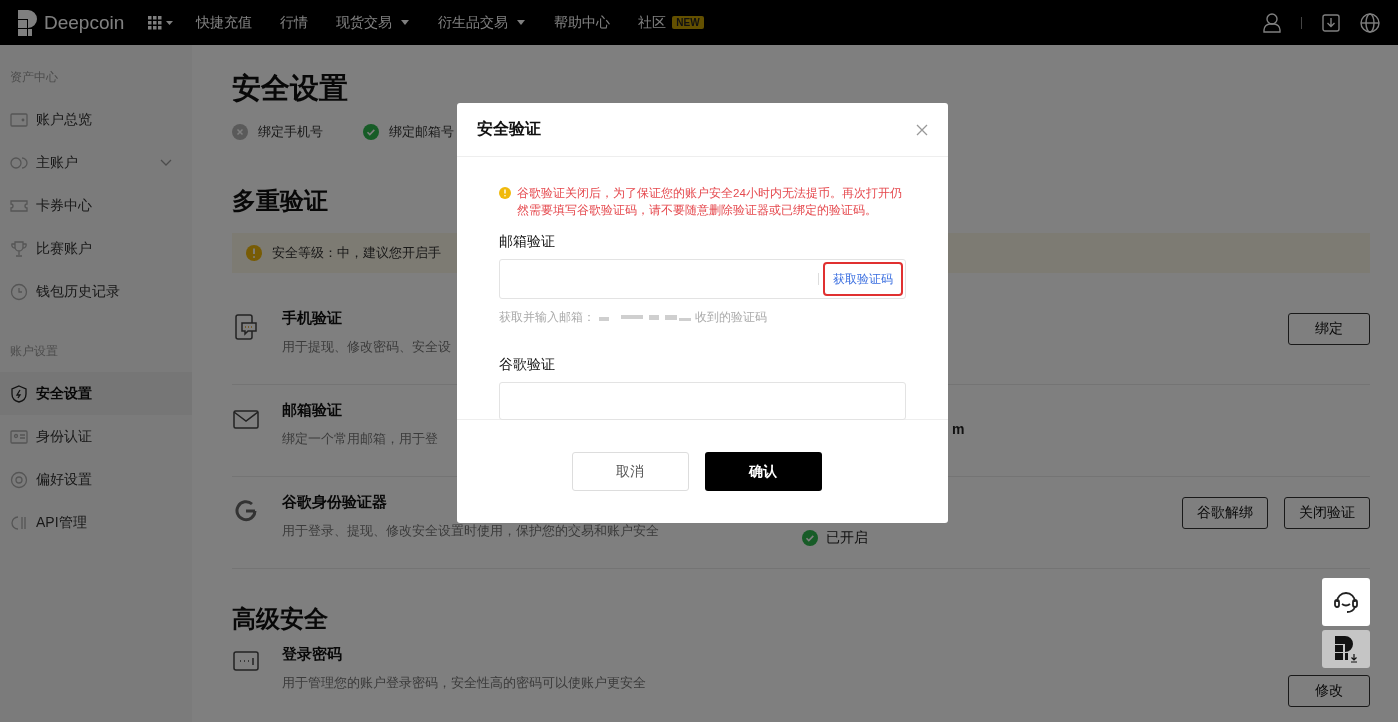  What do you see at coordinates (96, 393) in the screenshot?
I see `sidebar-item: 安全设置` at bounding box center [96, 393].